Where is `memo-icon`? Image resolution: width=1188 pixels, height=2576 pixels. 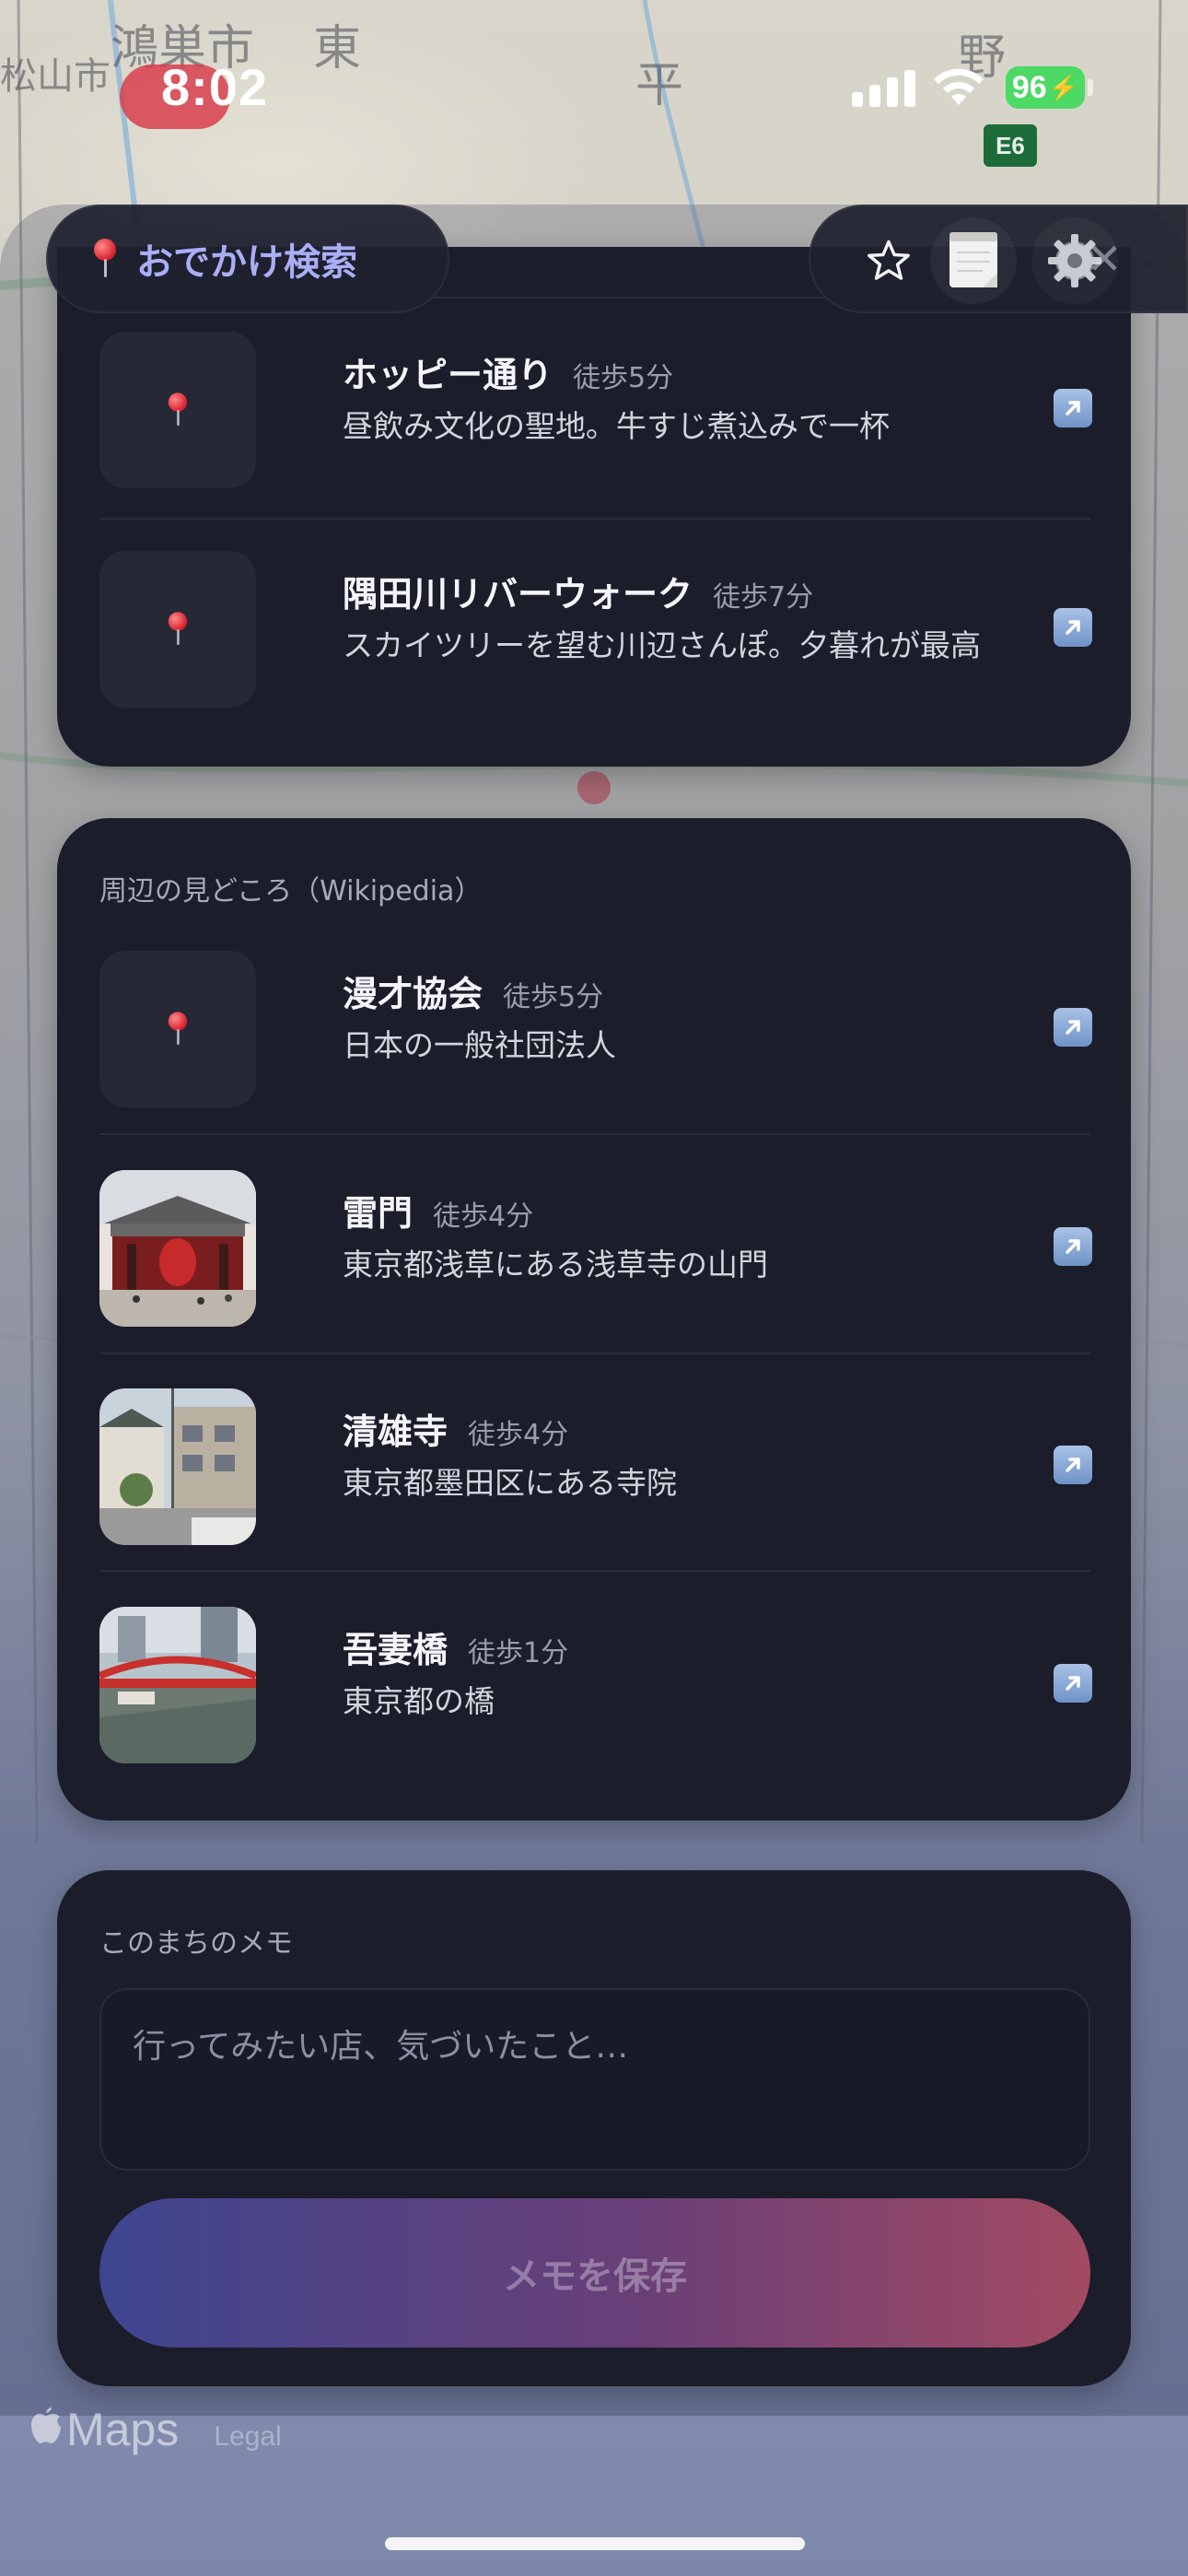
memo-icon is located at coordinates (973, 259).